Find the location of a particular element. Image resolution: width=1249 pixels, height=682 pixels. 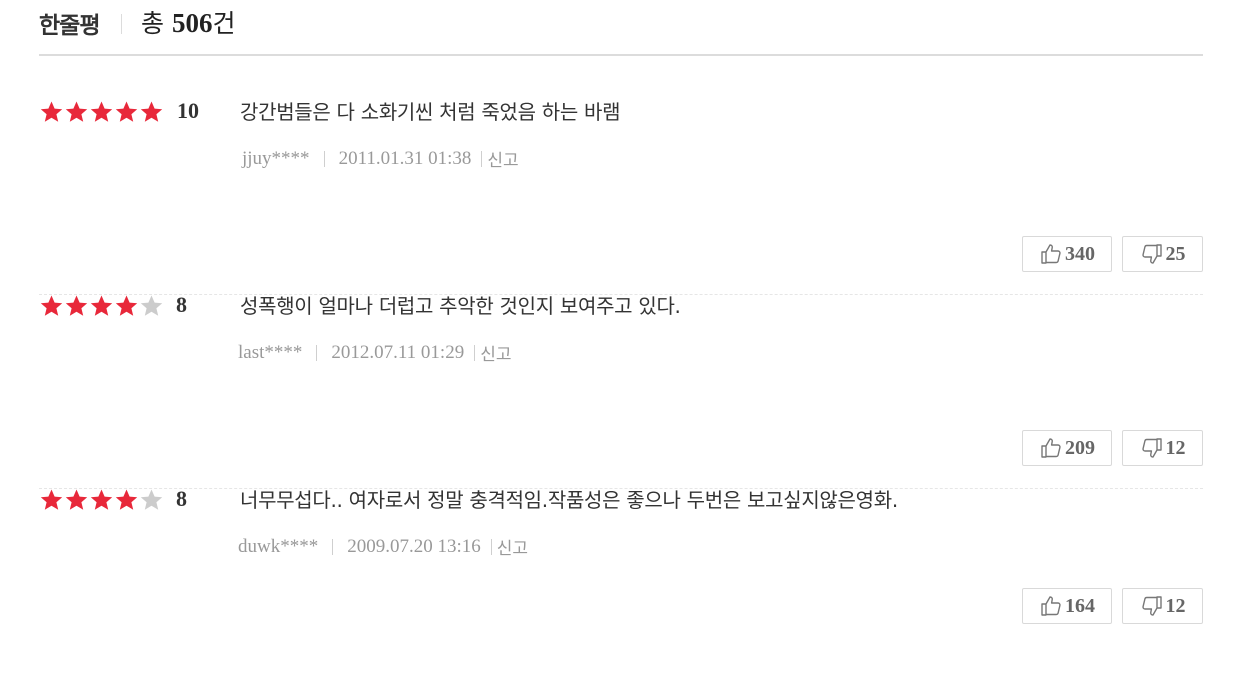

review-meta: last**** 2012.07.11 01:29 신고 is located at coordinates (375, 353).